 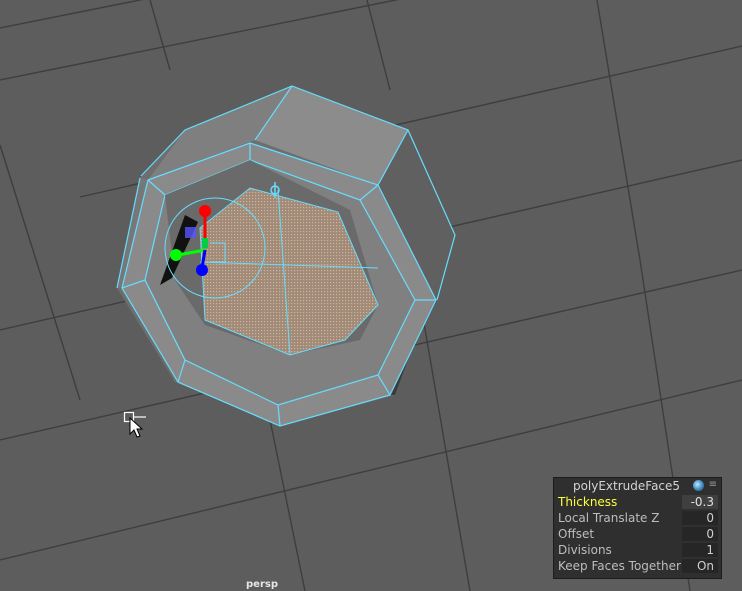 What do you see at coordinates (700, 566) in the screenshot?
I see `attribute-value-field: On` at bounding box center [700, 566].